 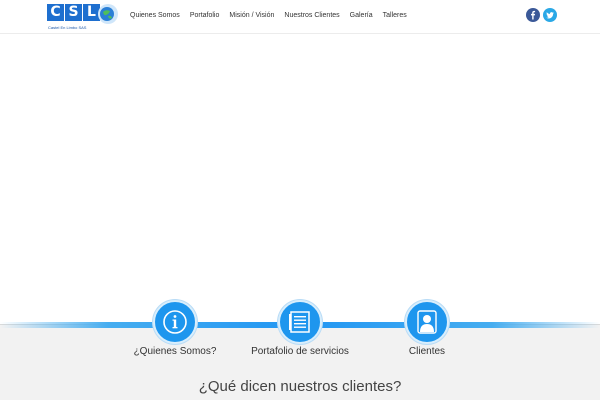 I want to click on logo-letter-s: S, so click(x=73, y=12).